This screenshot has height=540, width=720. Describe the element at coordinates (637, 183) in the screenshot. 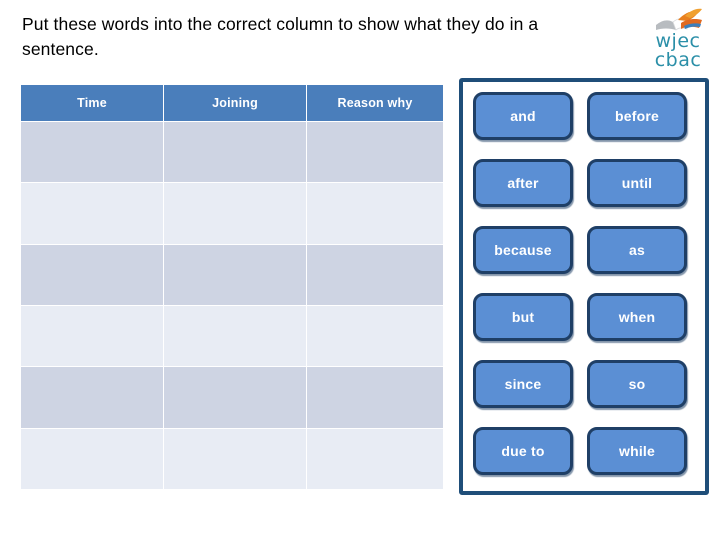

I see `word-box: until` at that location.